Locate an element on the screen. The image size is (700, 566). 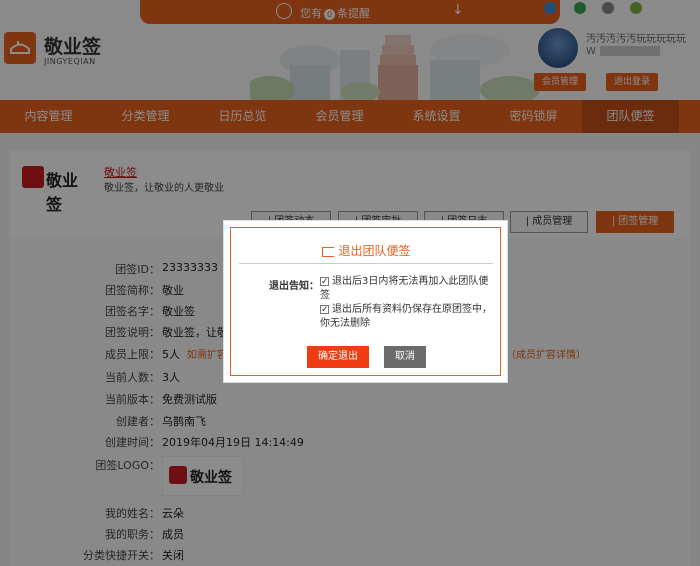
exit-notice-label: 退出告知： is located at coordinates (294, 286).